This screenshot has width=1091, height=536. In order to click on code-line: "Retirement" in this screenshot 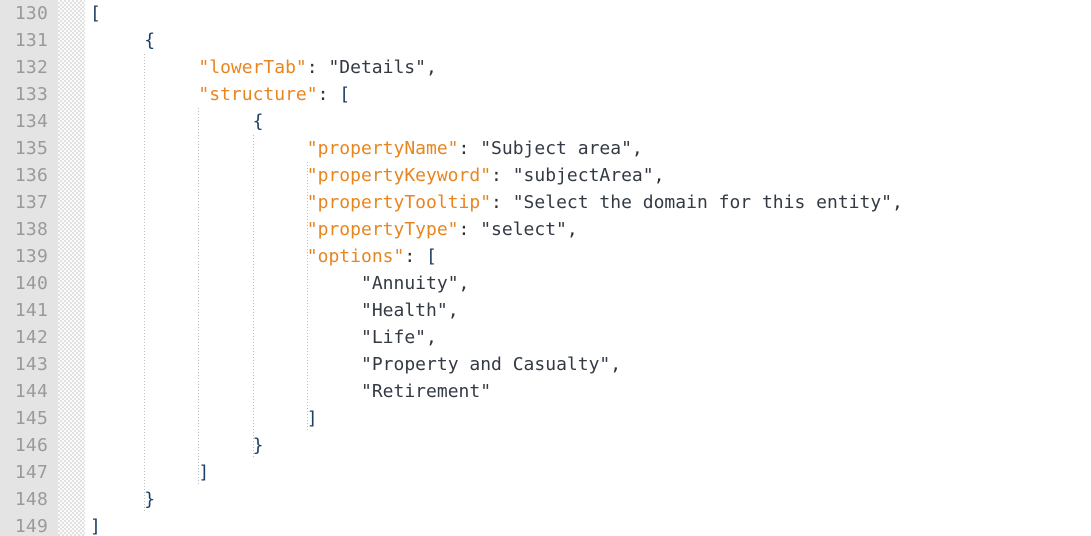, I will do `click(426, 391)`.